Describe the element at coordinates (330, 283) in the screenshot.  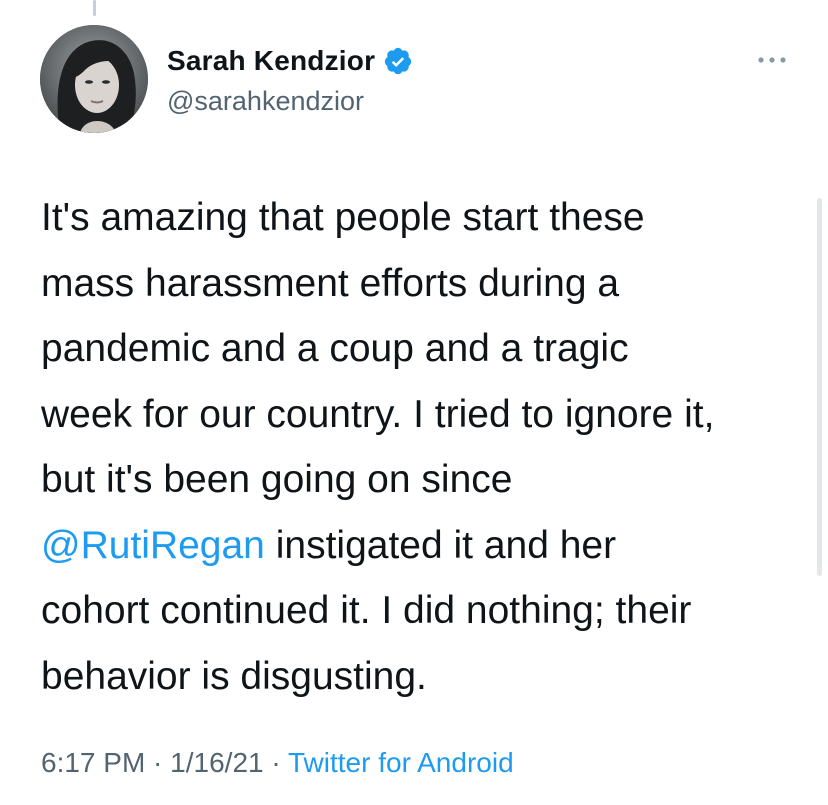
I see `tweet-line: mass harassment efforts during a` at that location.